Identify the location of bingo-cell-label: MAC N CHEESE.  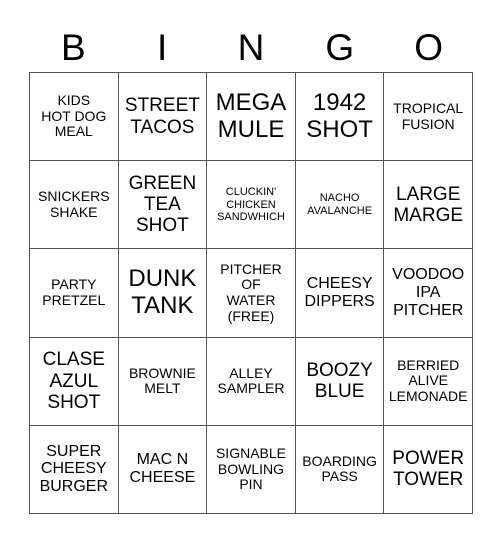
(162, 469).